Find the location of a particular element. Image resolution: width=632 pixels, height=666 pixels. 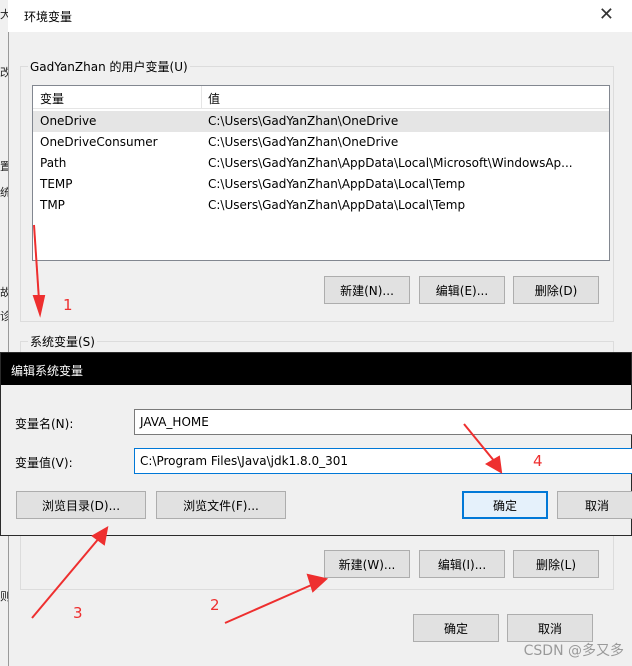

annotation-number-2: 2 is located at coordinates (215, 605).